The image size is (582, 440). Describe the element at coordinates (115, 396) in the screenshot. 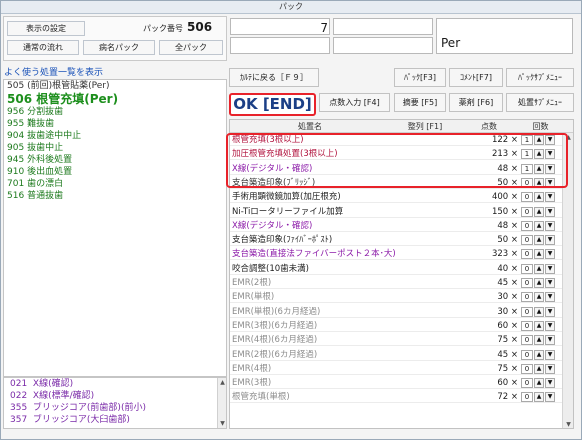

I see `list-item: 022 X線(標準/確認)` at that location.